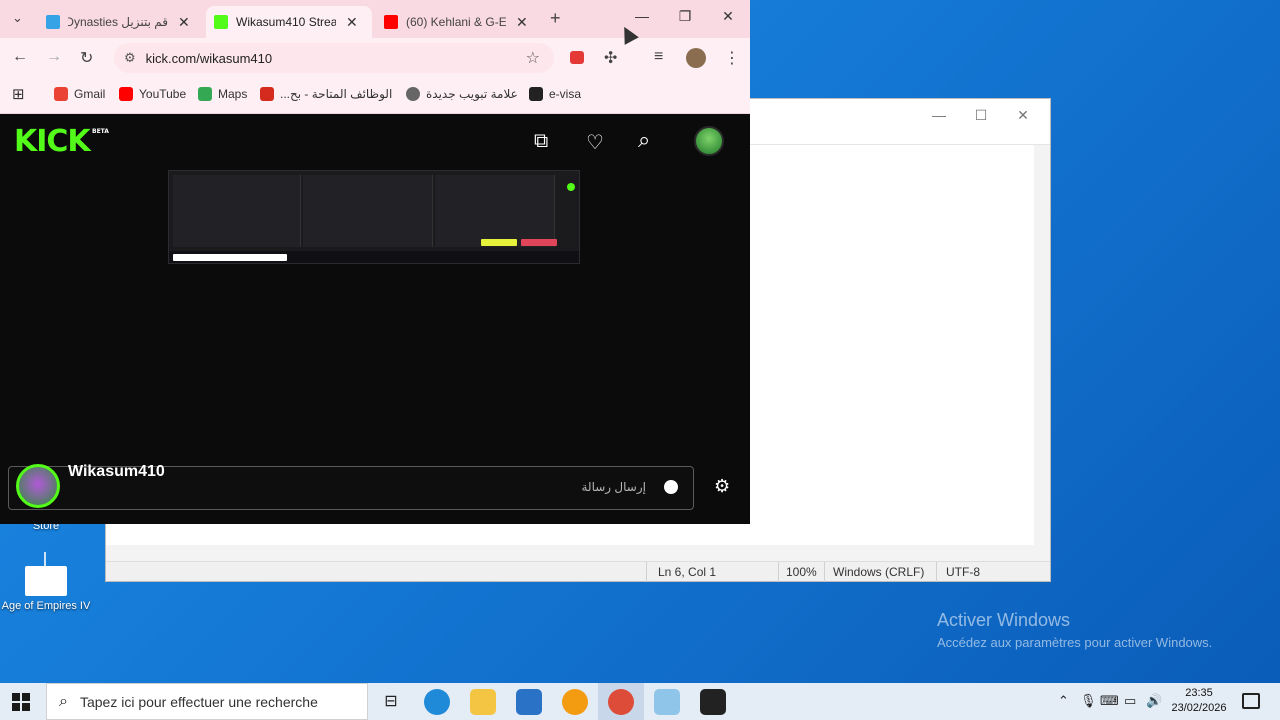 This screenshot has height=720, width=1280. Describe the element at coordinates (687, 572) in the screenshot. I see `cursor-position: Ln 6, Col 1` at that location.